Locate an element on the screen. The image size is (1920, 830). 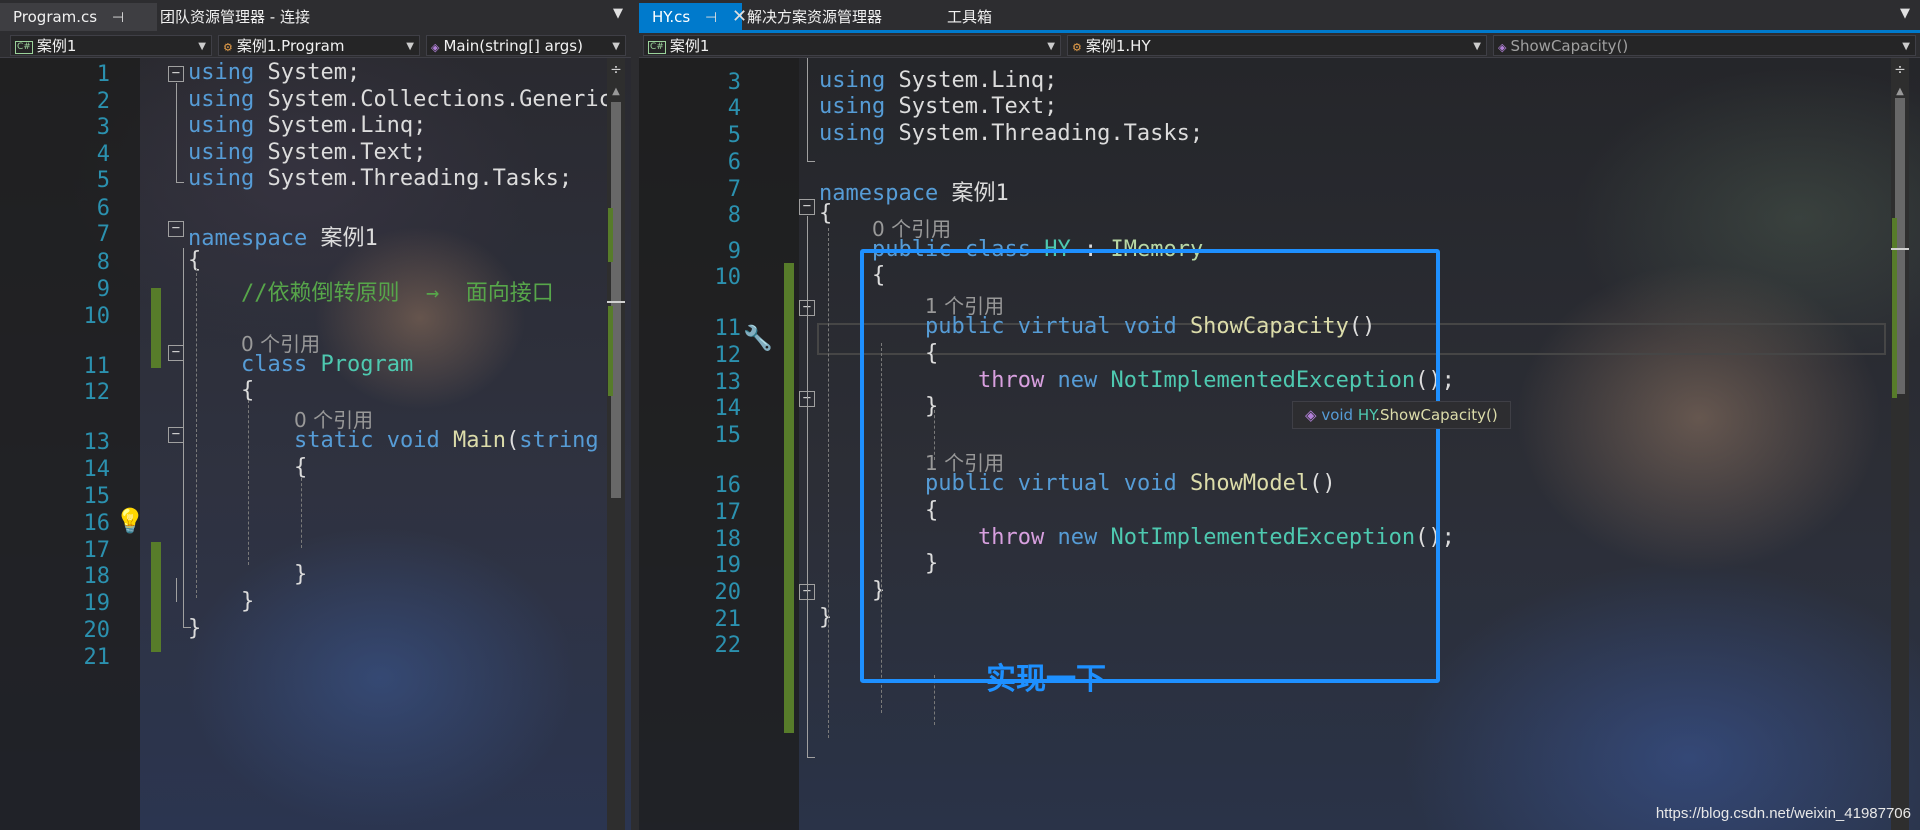
code-line: //依赖倒转原则 → 面向接口 is located at coordinates (397, 291).